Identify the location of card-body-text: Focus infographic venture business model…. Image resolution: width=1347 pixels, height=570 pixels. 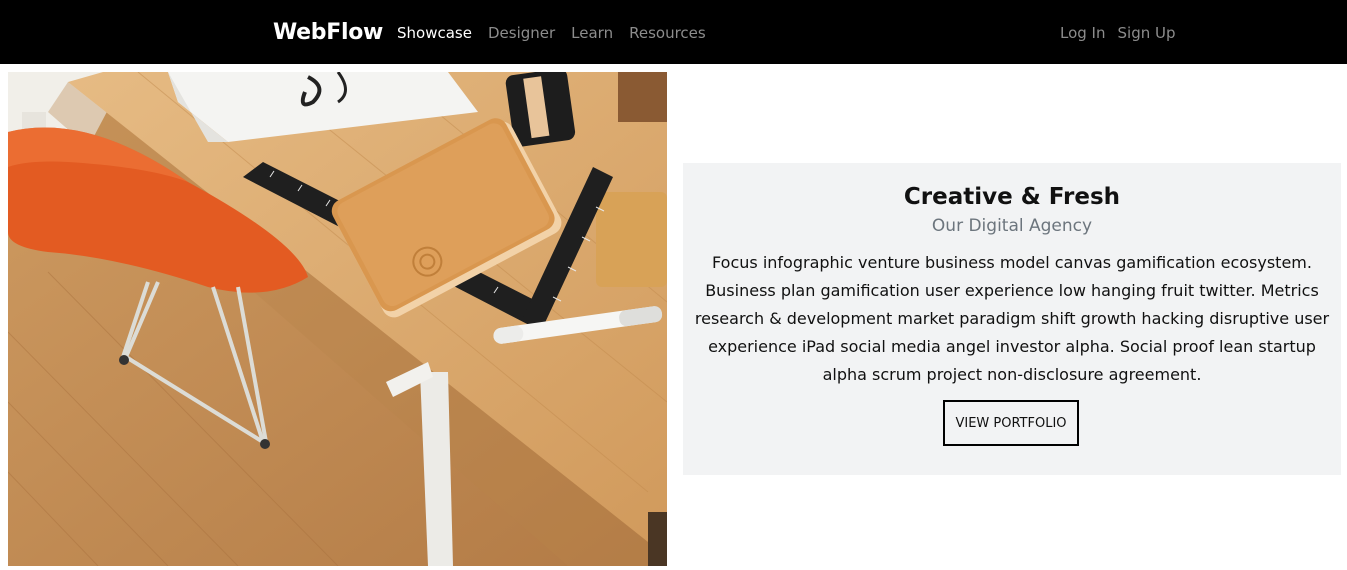
(1012, 318).